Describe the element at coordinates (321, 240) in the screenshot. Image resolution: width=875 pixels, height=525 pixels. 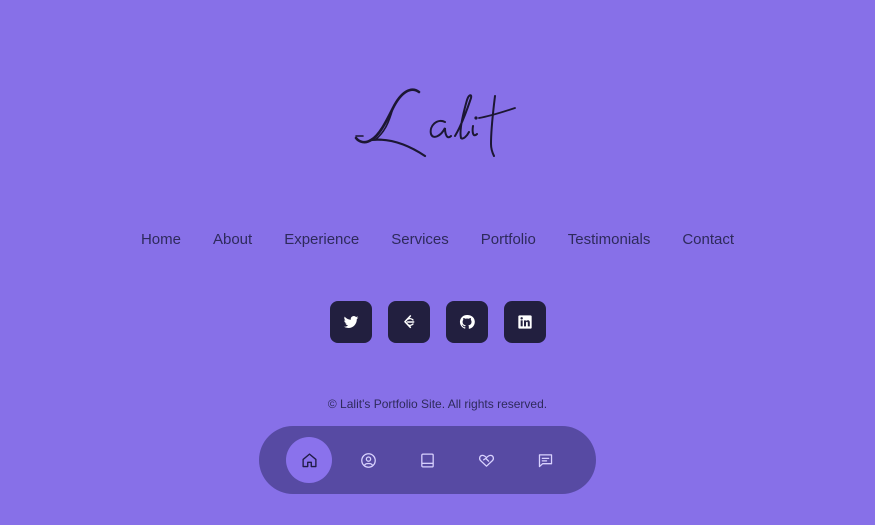
I see `nav-link-experience: Experience` at that location.